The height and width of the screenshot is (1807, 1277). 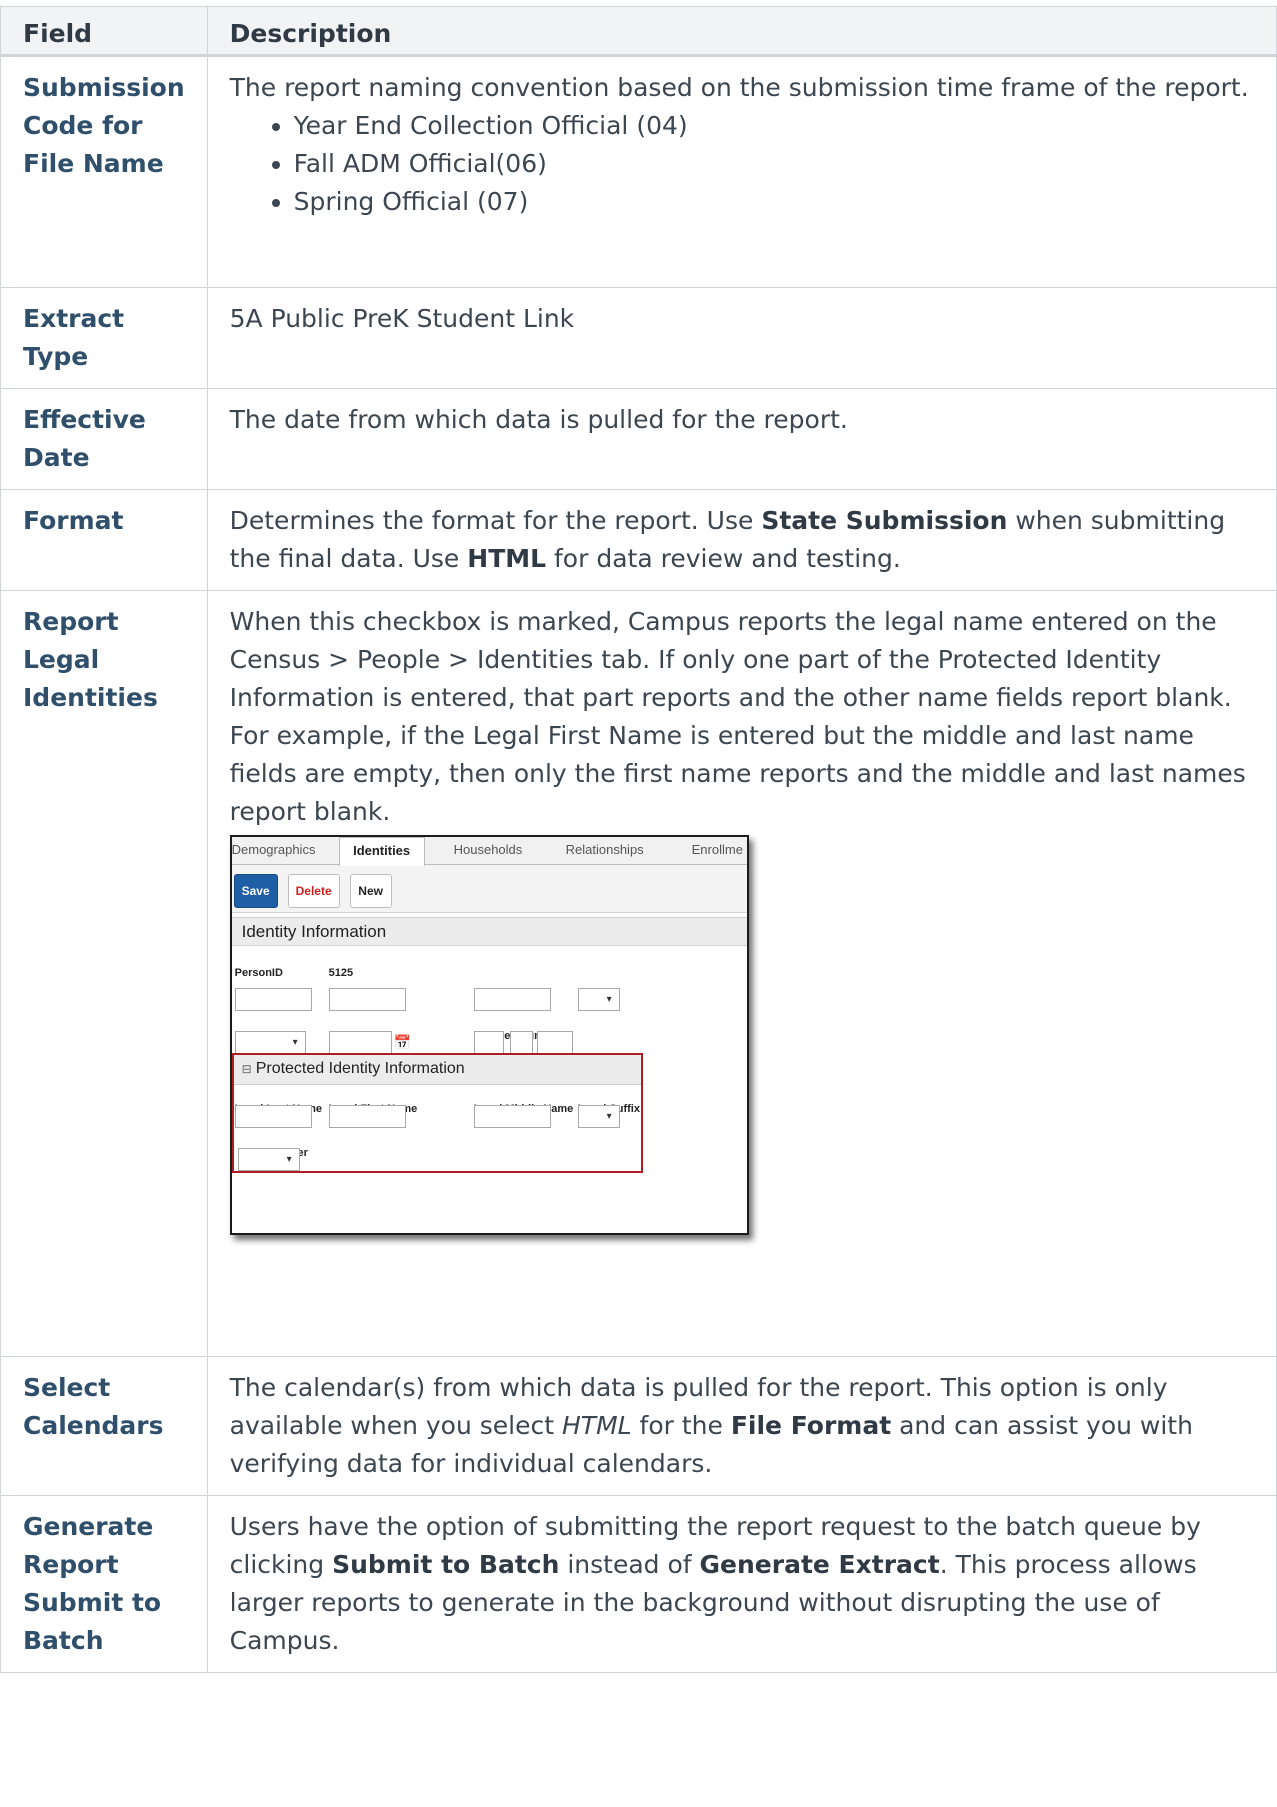 What do you see at coordinates (104, 338) in the screenshot?
I see `field-name: Extract Type` at bounding box center [104, 338].